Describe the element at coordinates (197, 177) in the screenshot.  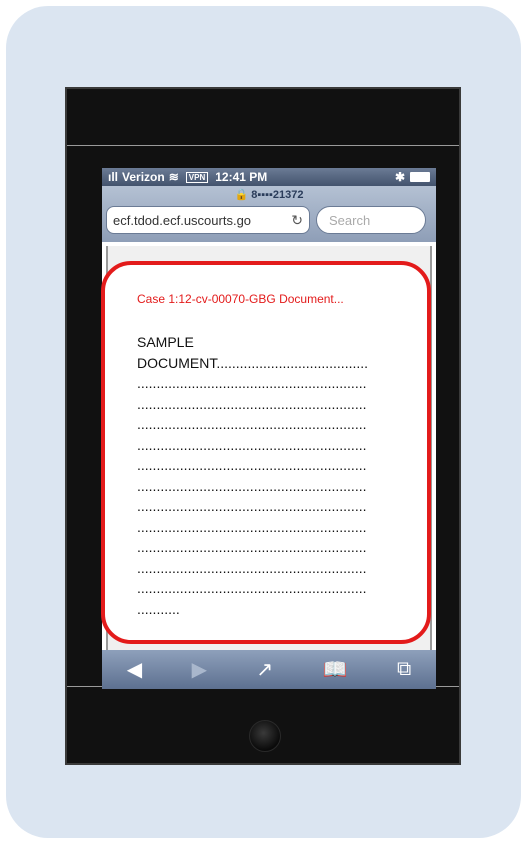
I see `vpn-badge: VPN` at that location.